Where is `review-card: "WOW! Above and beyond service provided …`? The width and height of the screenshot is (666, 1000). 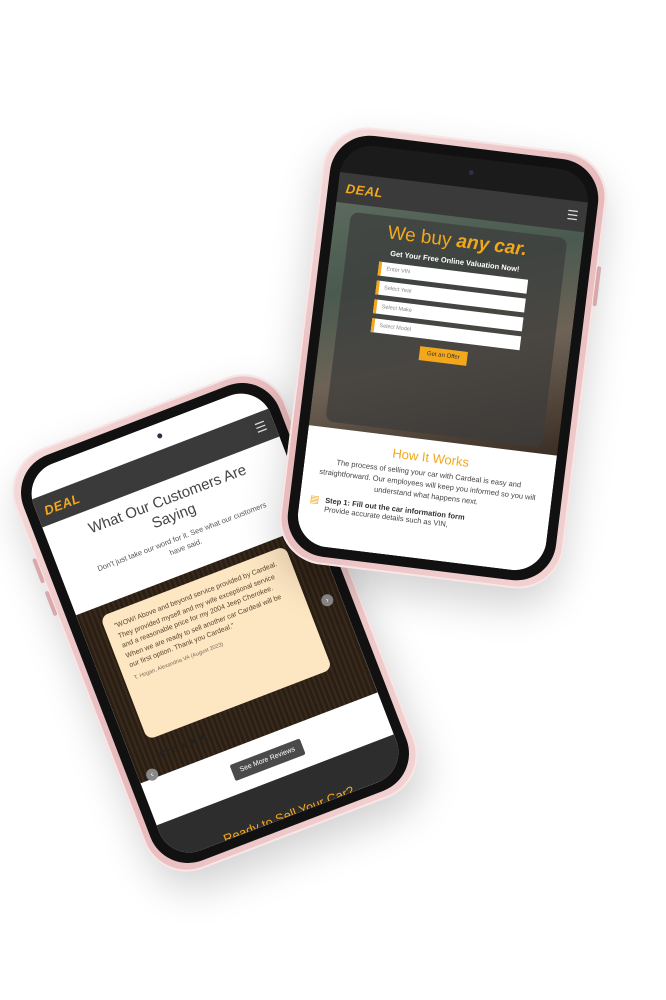
review-card: "WOW! Above and beyond service provided … is located at coordinates (216, 642).